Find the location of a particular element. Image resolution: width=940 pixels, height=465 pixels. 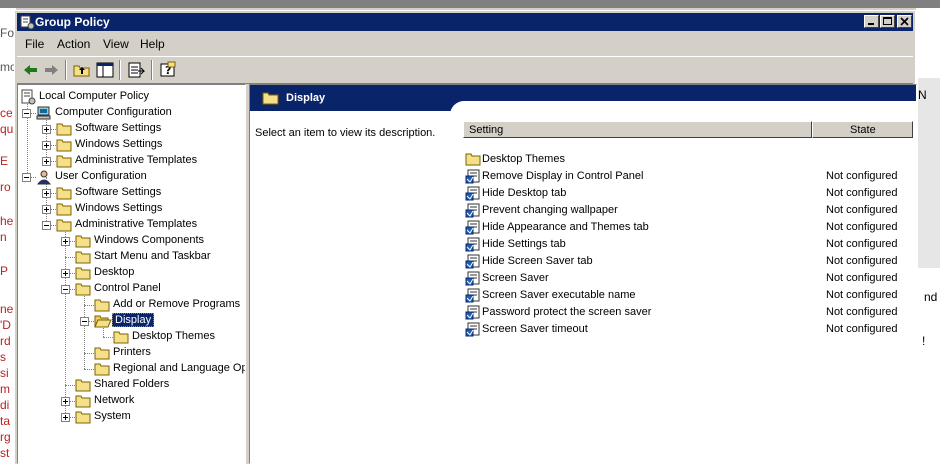

menu-help: Help is located at coordinates (152, 44).